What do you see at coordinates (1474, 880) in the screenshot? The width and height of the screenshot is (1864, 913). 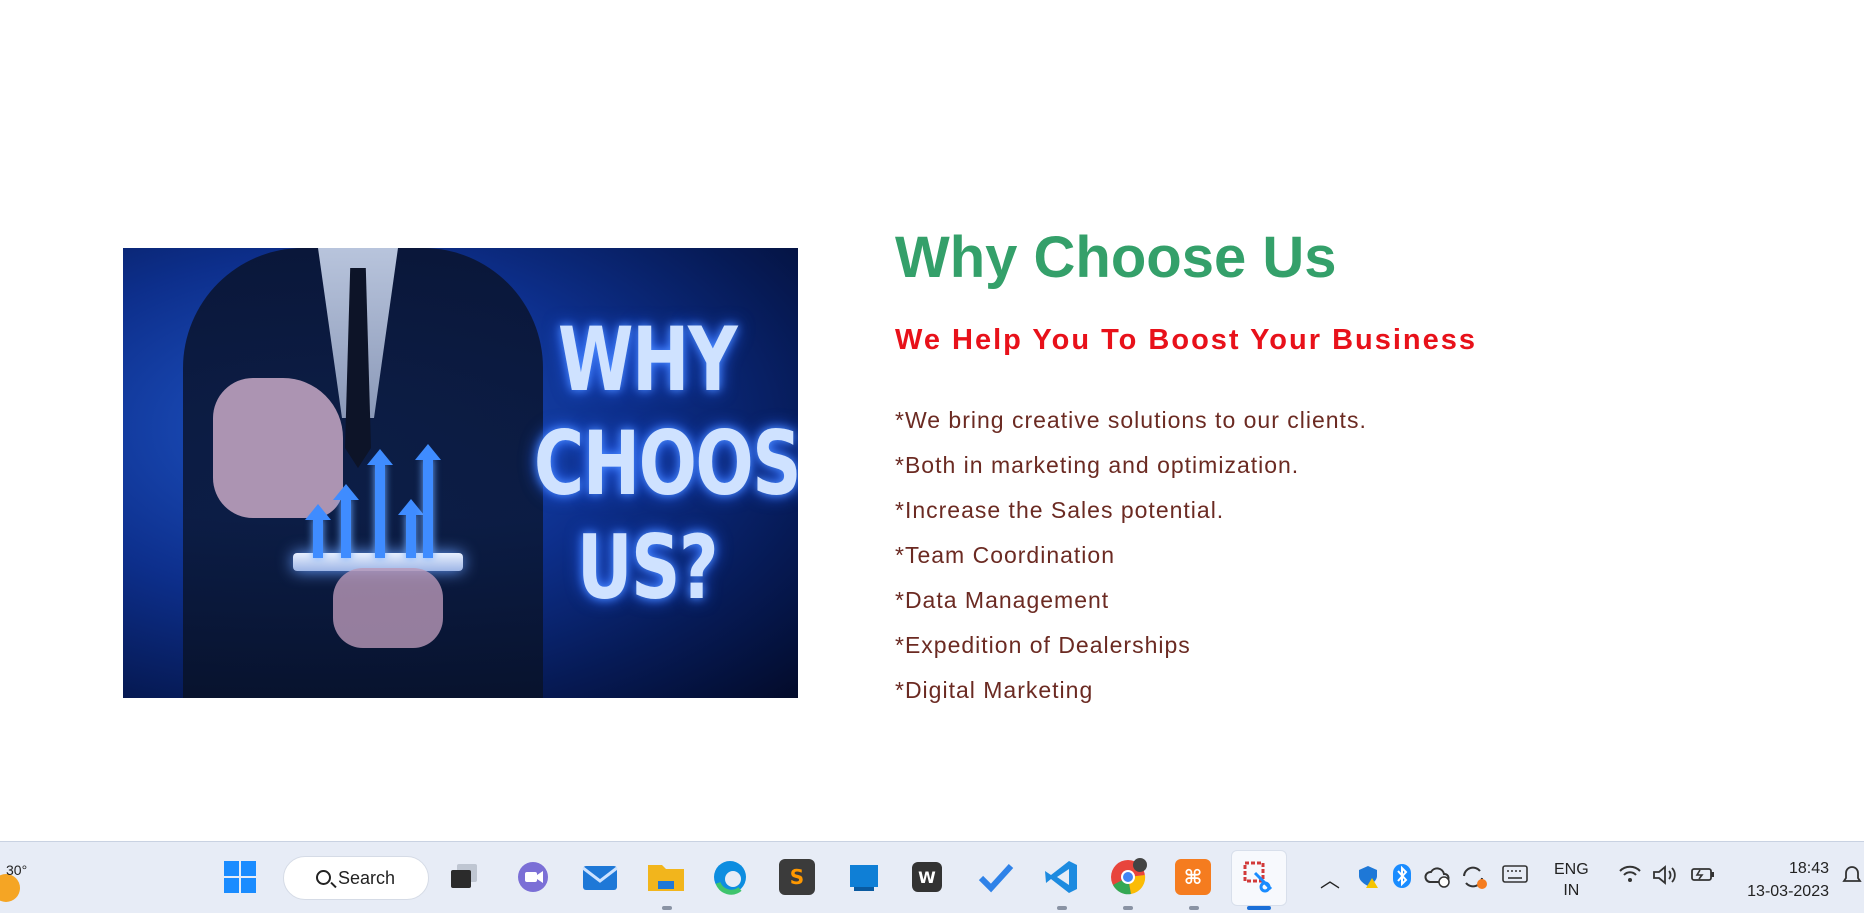 I see `sync-icon` at bounding box center [1474, 880].